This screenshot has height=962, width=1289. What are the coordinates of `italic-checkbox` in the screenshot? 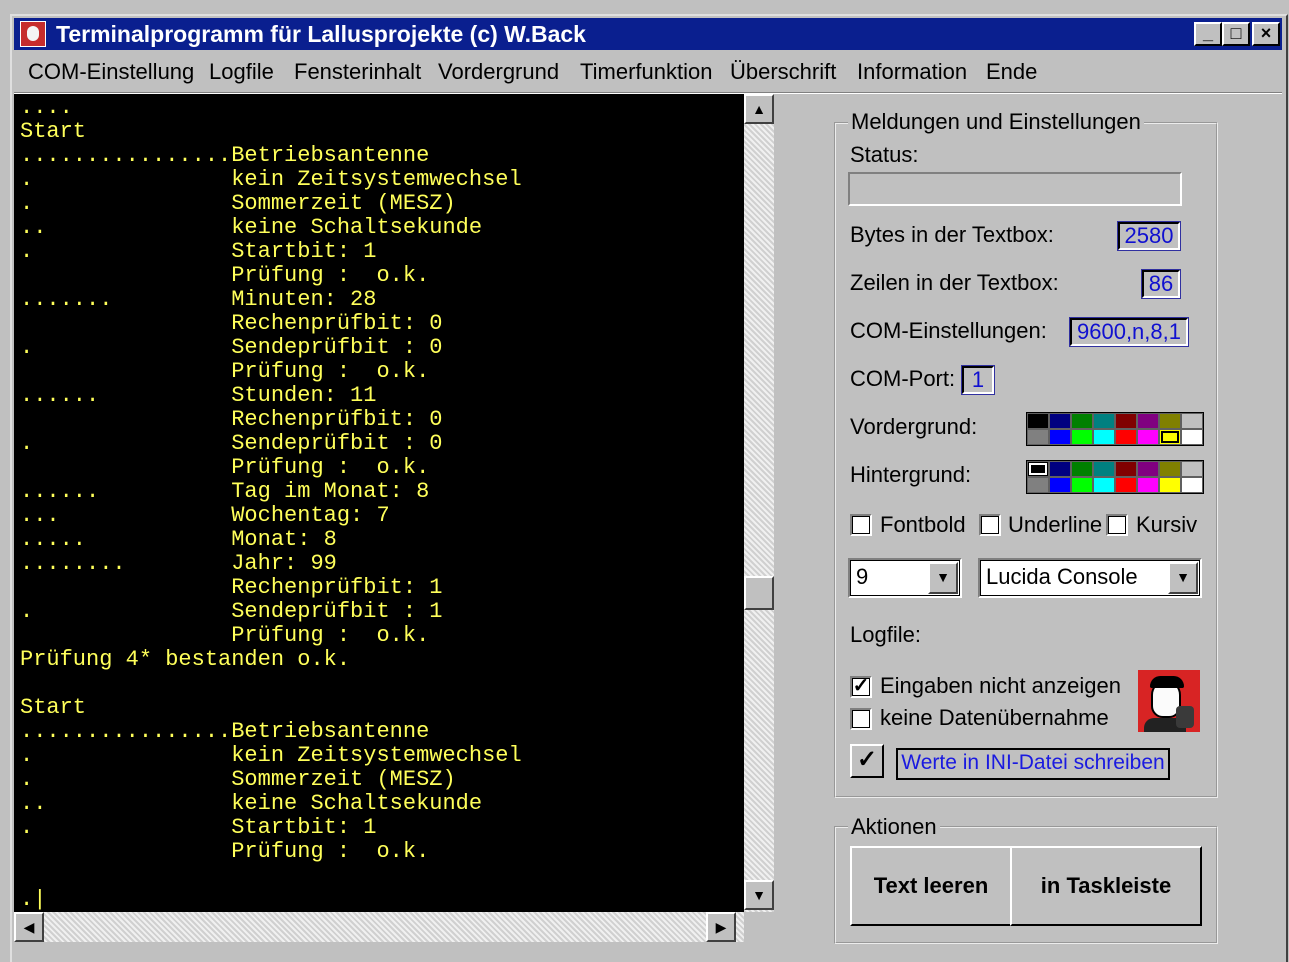 It's located at (1117, 525).